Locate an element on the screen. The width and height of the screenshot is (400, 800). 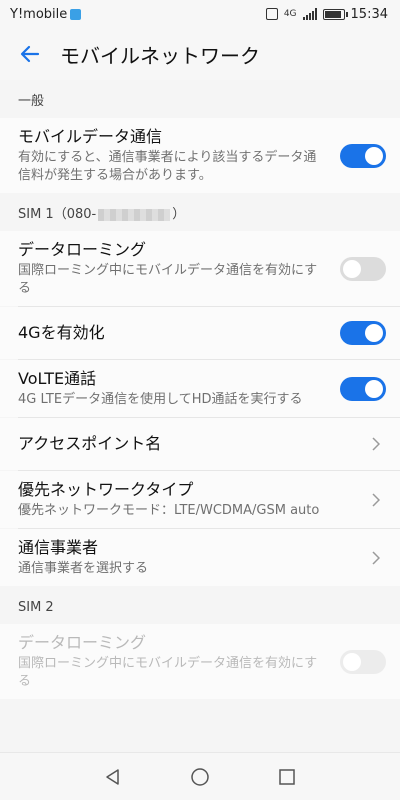
back-button is located at coordinates (30, 54).